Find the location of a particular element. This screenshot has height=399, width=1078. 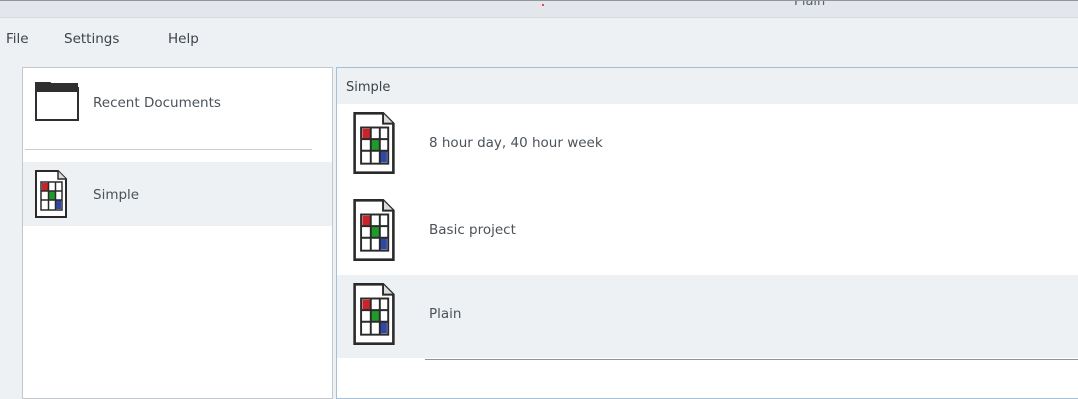

template-label: Basic project is located at coordinates (472, 230).